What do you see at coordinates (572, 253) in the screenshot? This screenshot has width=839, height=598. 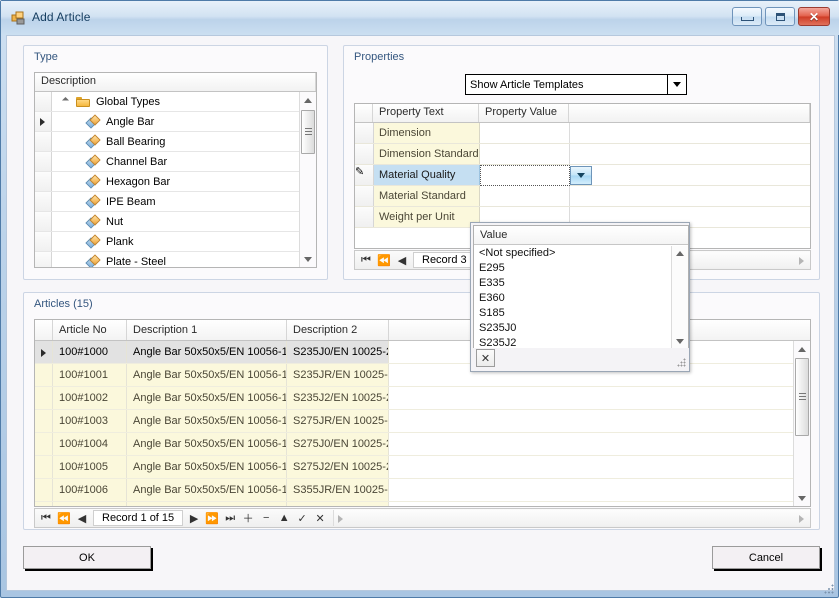 I see `dropdown-item: <Not specified>` at bounding box center [572, 253].